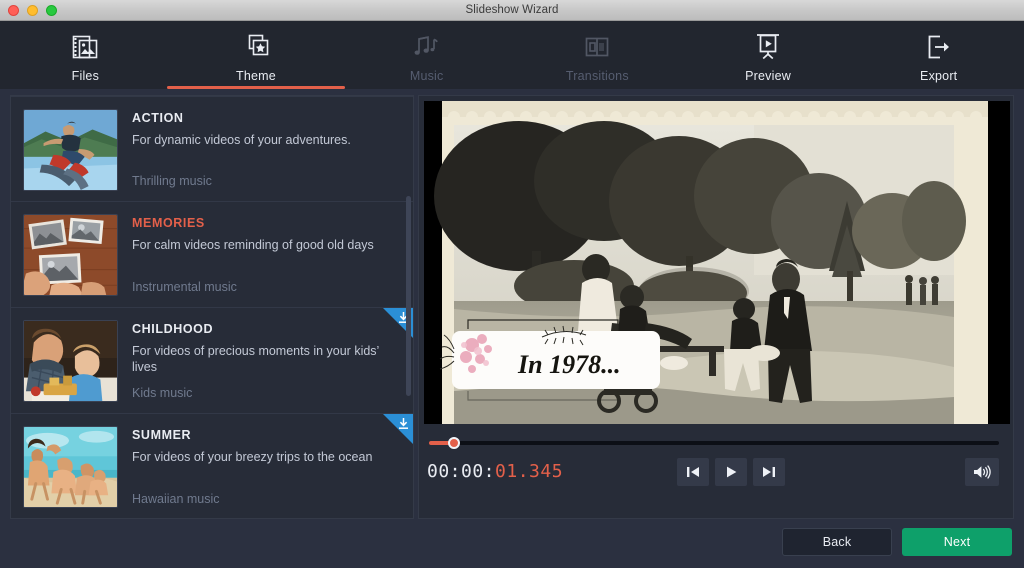 This screenshot has width=1024, height=568. I want to click on tab-theme: Theme, so click(256, 55).